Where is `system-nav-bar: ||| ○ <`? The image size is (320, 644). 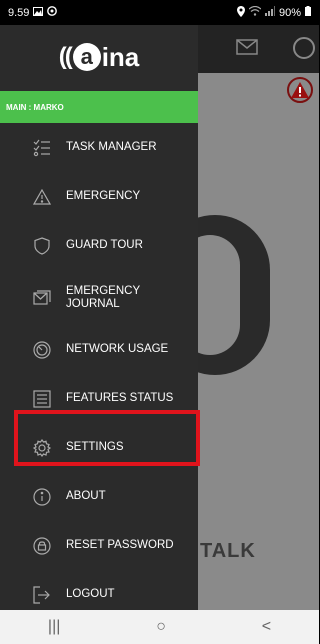 system-nav-bar: ||| ○ < is located at coordinates (159, 627).